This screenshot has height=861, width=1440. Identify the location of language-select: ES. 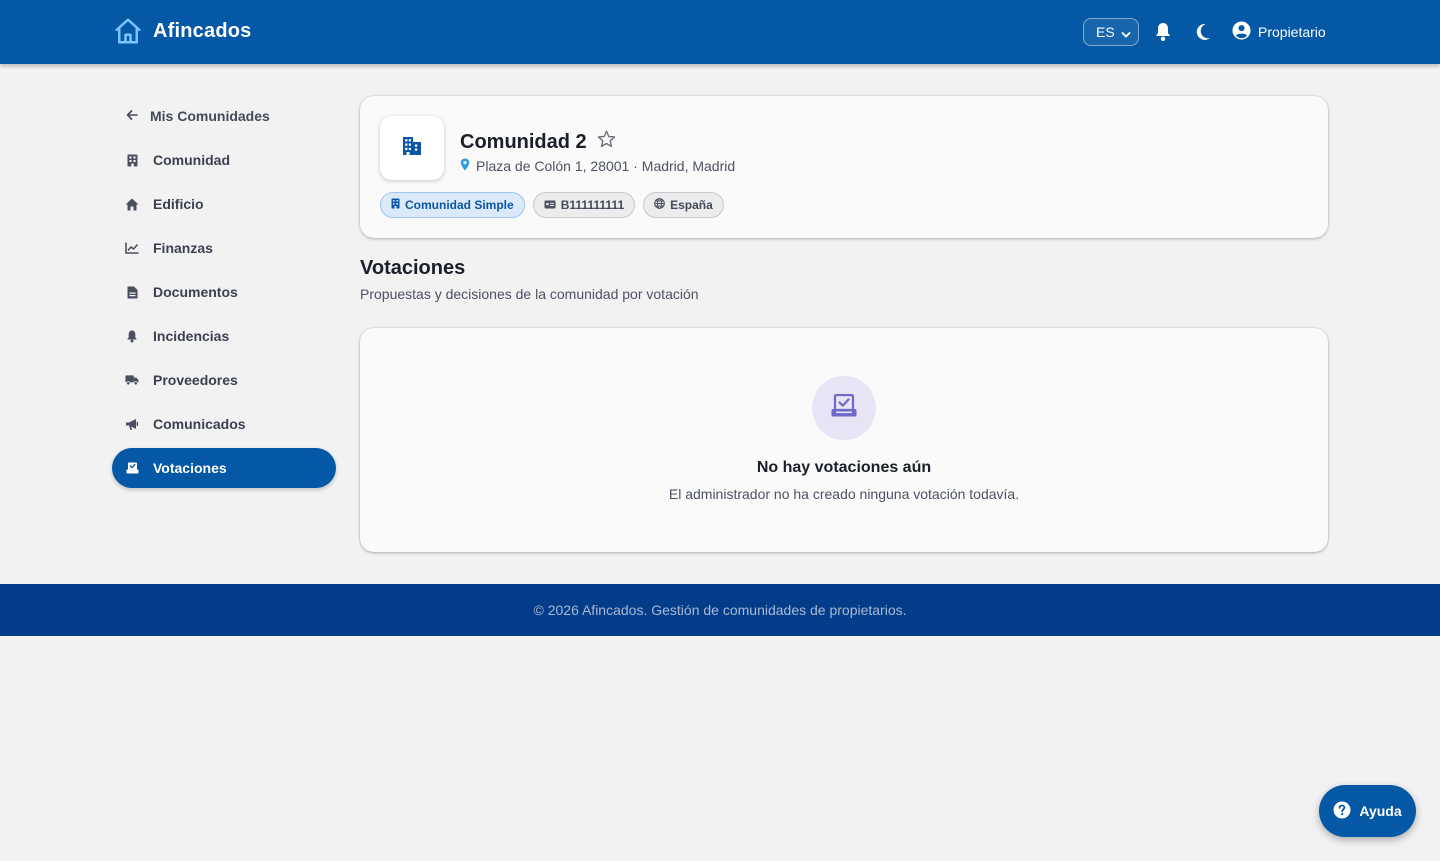
(1111, 32).